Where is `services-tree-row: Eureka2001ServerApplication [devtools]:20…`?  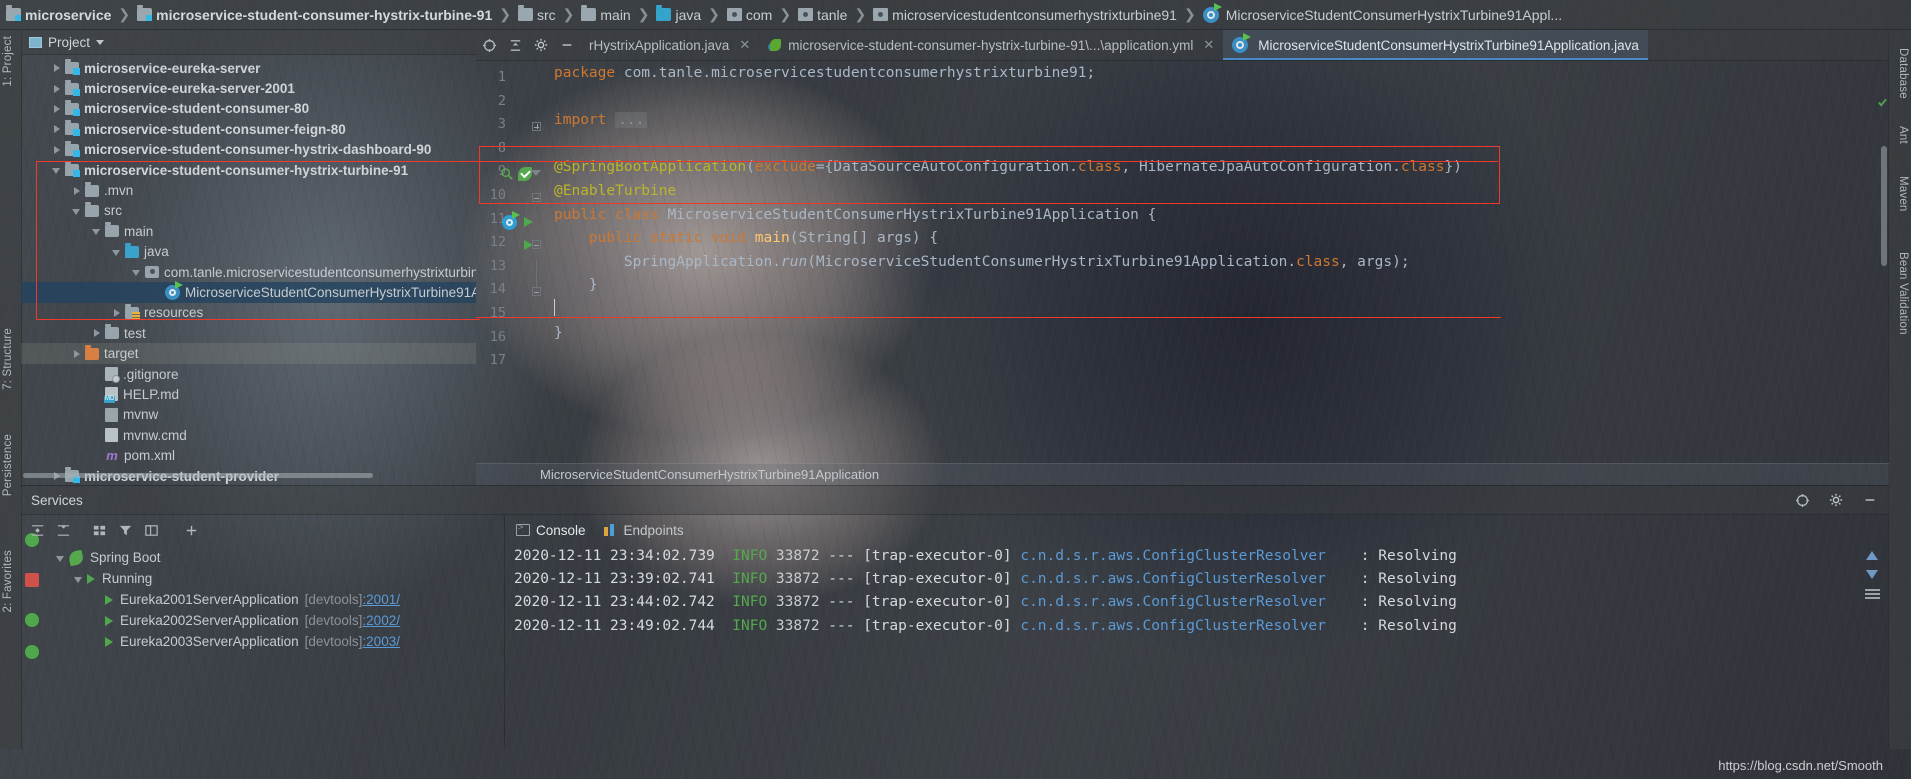 services-tree-row: Eureka2001ServerApplication [devtools]:20… is located at coordinates (262, 599).